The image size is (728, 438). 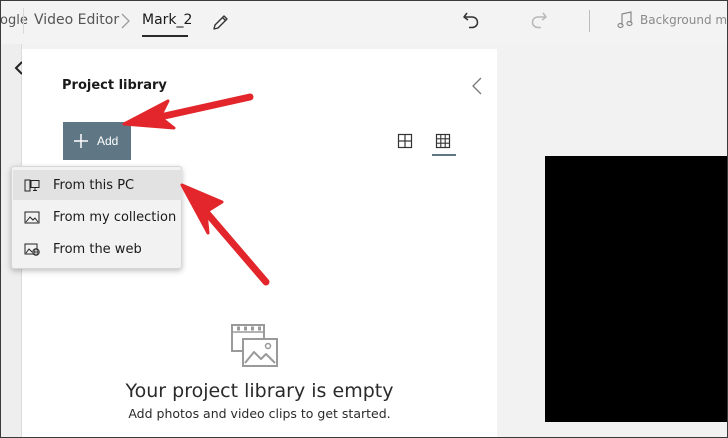 I want to click on menu-item-from-my-collection: From my collection, so click(x=97, y=217).